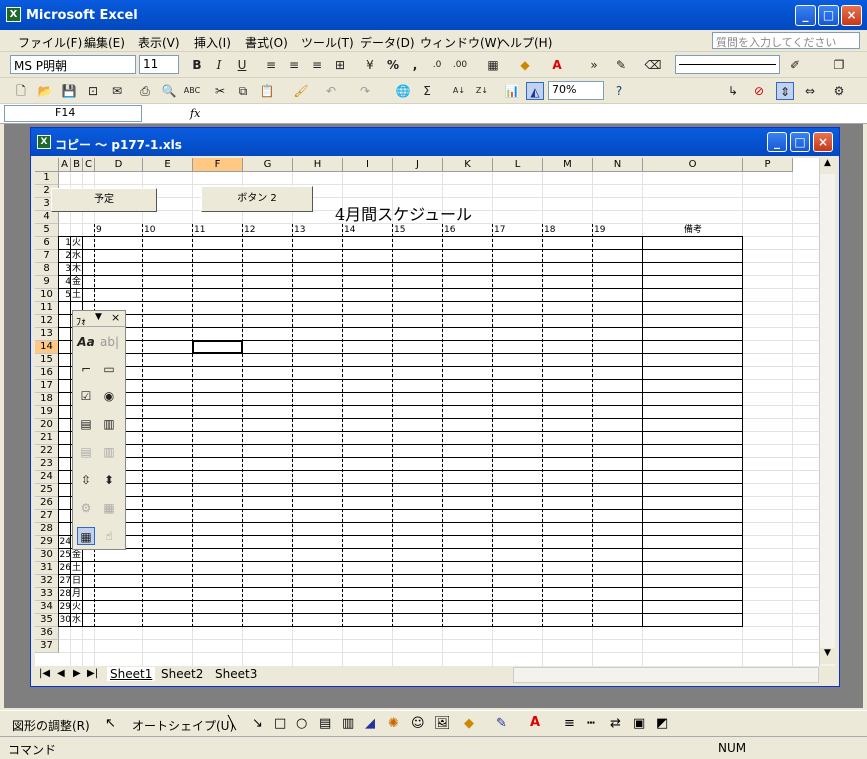 This screenshot has height=759, width=867. What do you see at coordinates (47, 620) in the screenshot?
I see `row-header: 35` at bounding box center [47, 620].